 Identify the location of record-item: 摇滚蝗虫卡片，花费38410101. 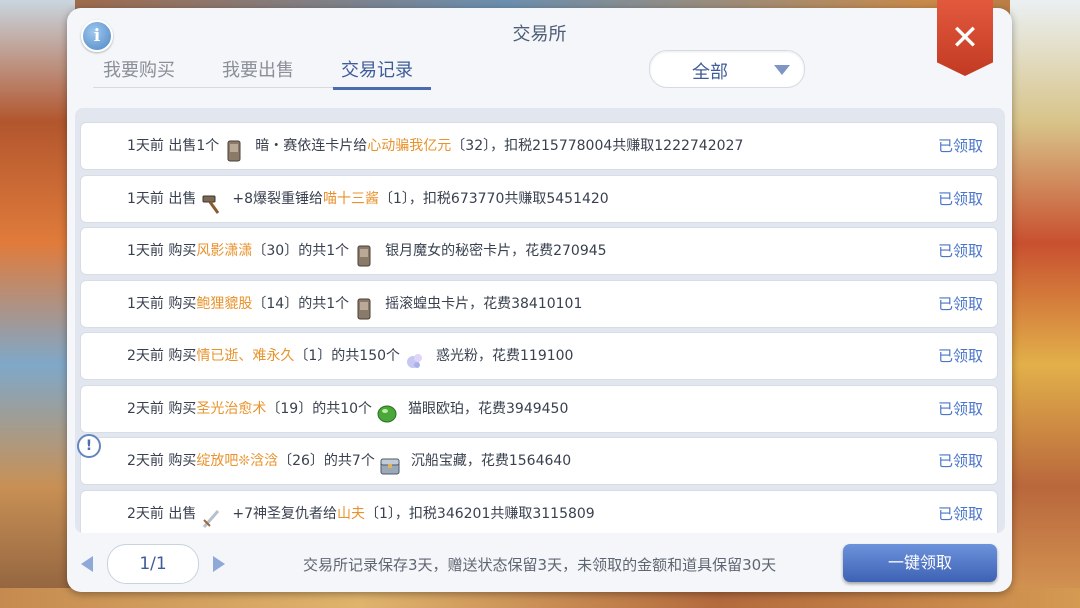
(484, 303).